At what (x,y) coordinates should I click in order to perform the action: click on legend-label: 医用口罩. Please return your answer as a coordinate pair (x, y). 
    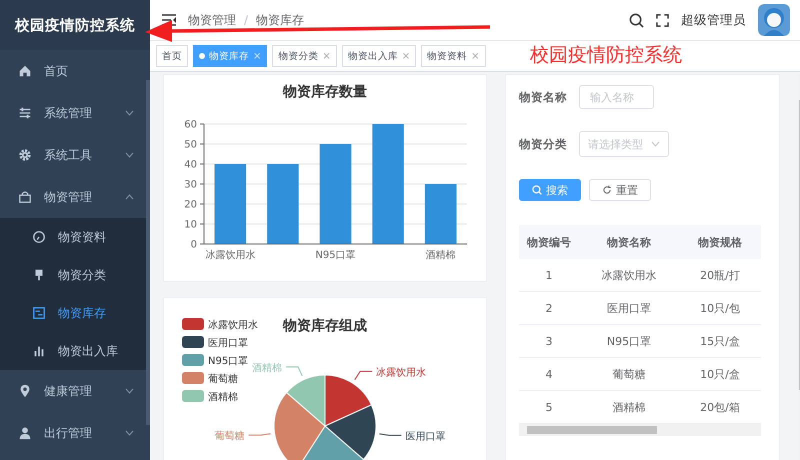
    Looking at the image, I should click on (228, 343).